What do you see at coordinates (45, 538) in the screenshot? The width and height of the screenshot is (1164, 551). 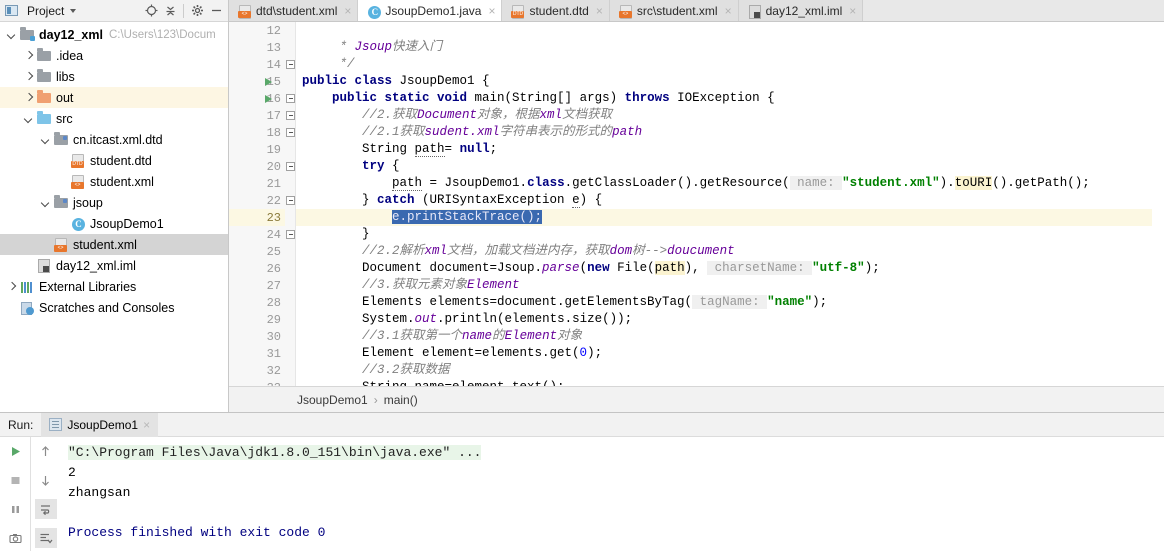 I see `scroll-to-end-icon` at bounding box center [45, 538].